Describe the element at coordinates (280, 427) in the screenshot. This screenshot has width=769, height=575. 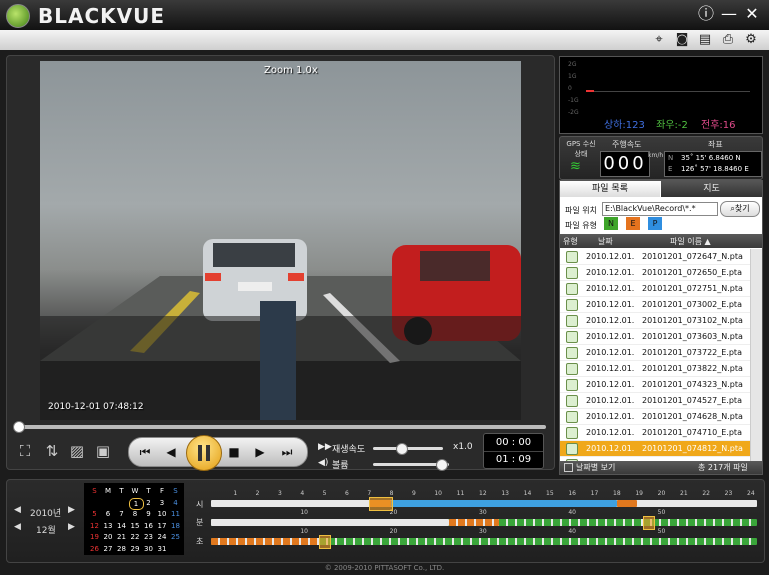
I see `seek-bar` at that location.